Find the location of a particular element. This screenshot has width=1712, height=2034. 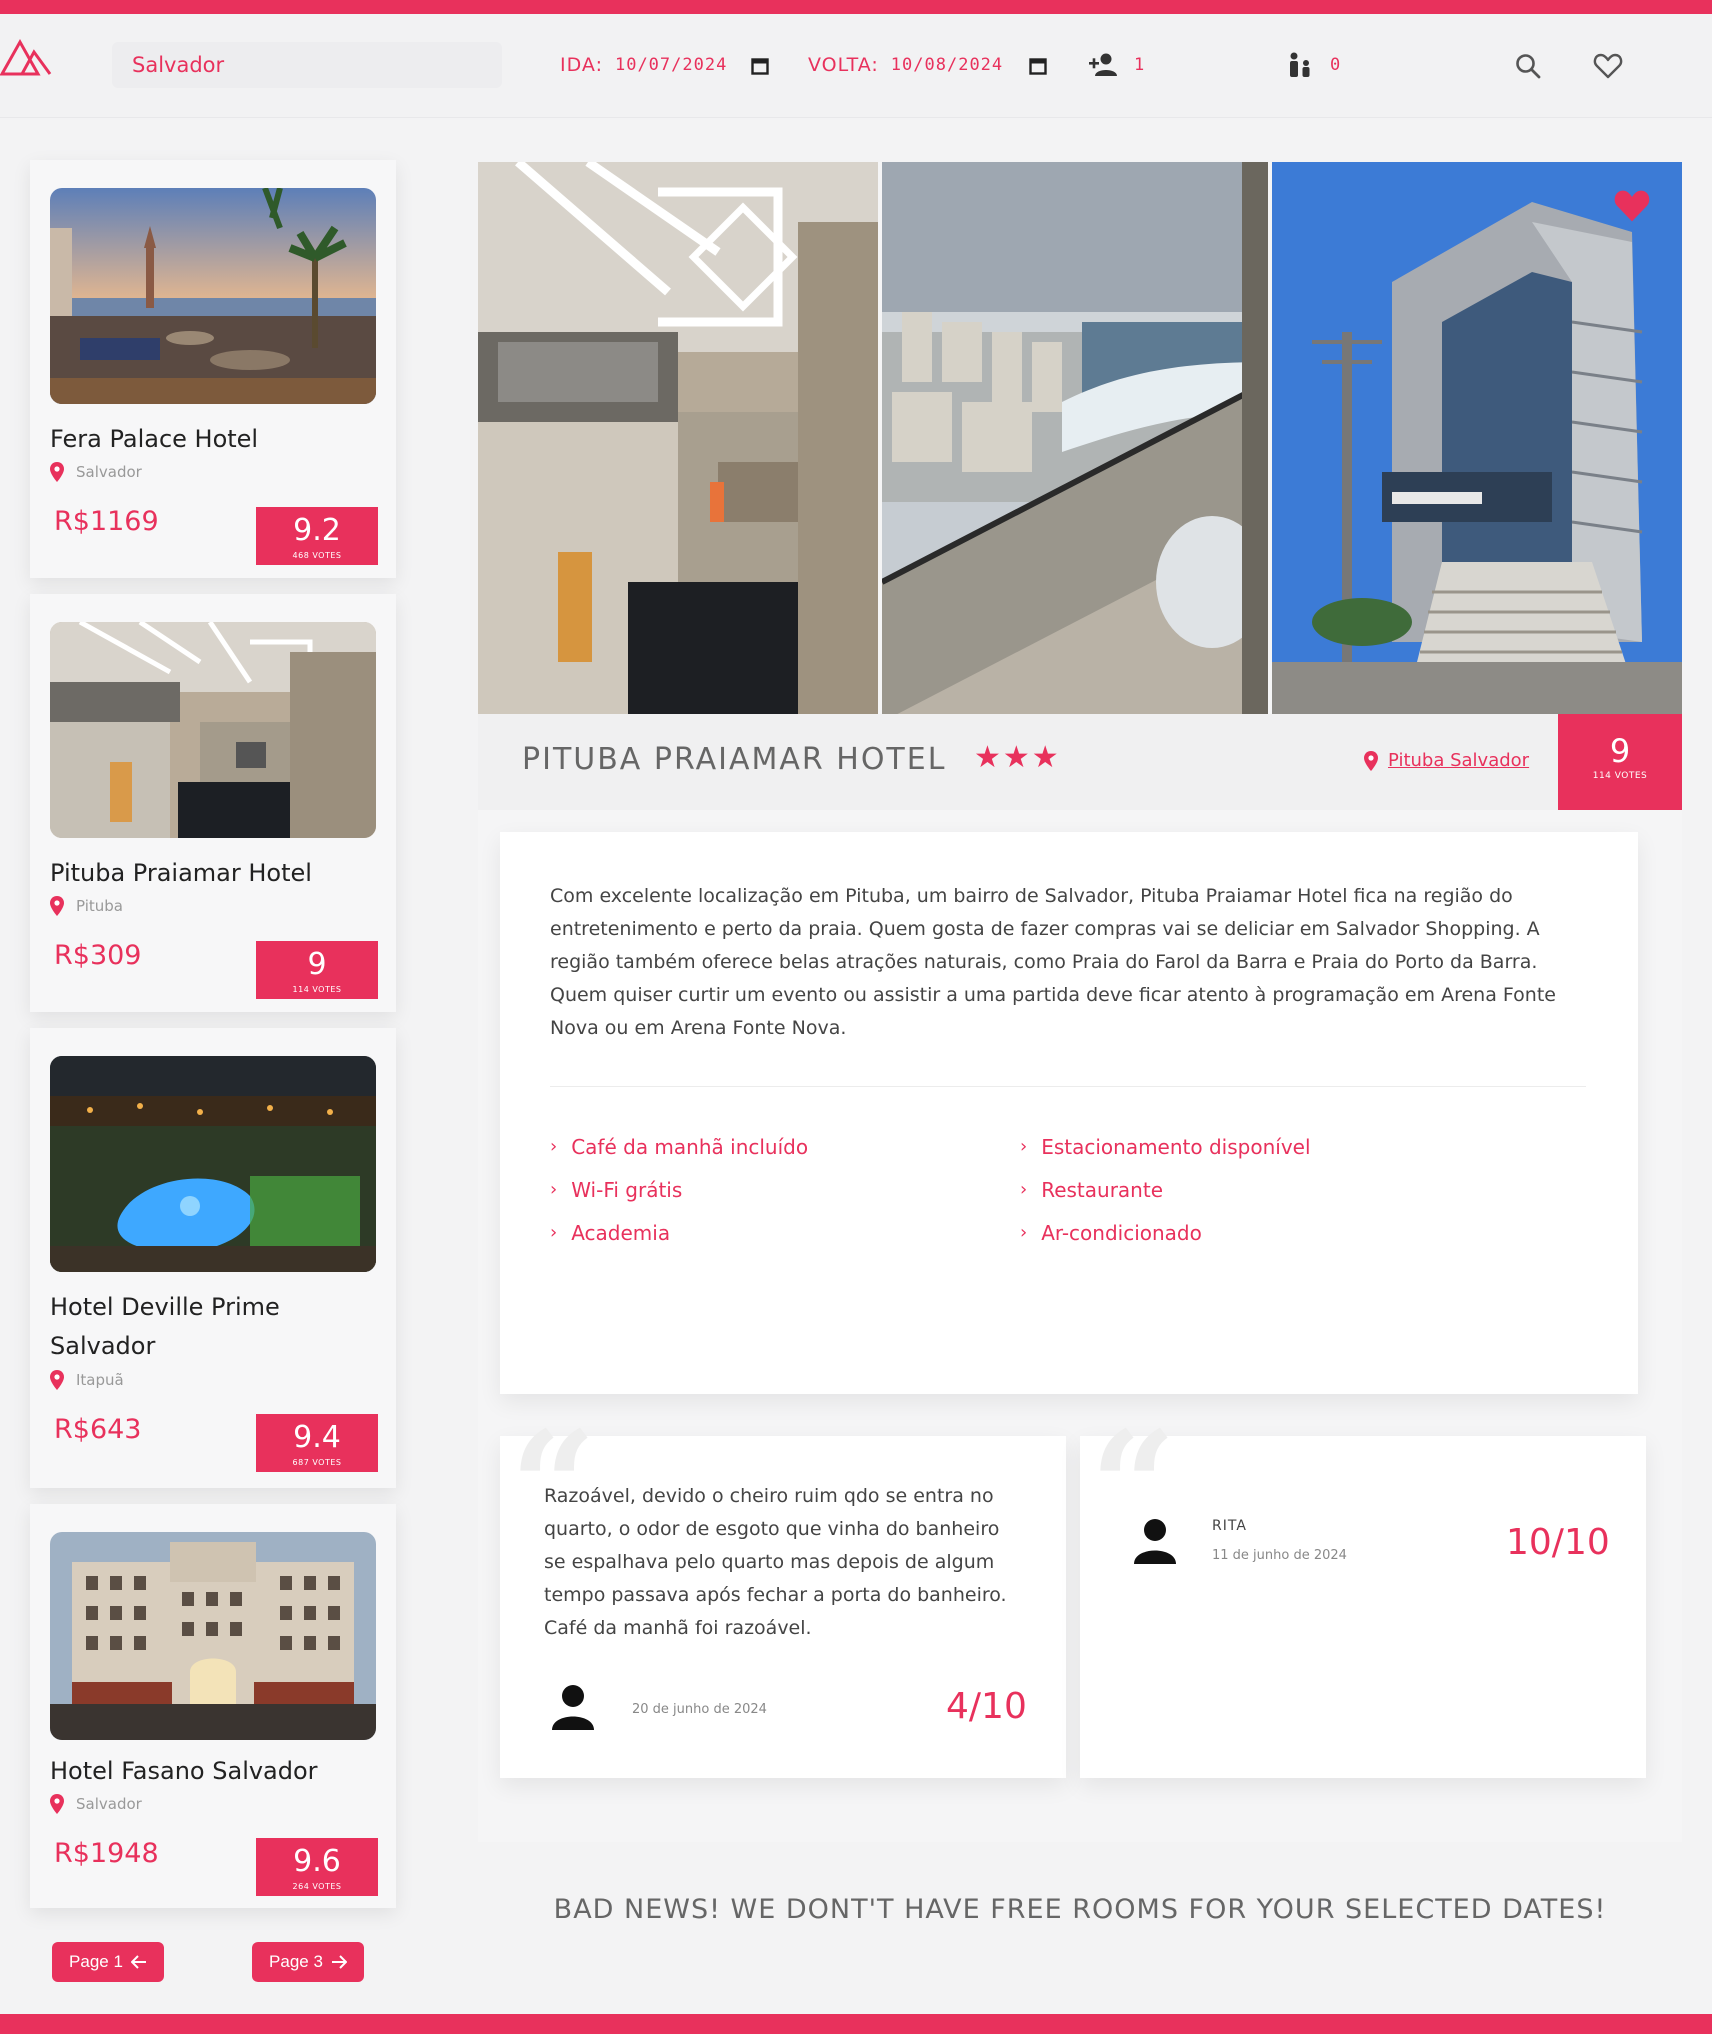

next-page-button: Page 3 is located at coordinates (308, 1962).